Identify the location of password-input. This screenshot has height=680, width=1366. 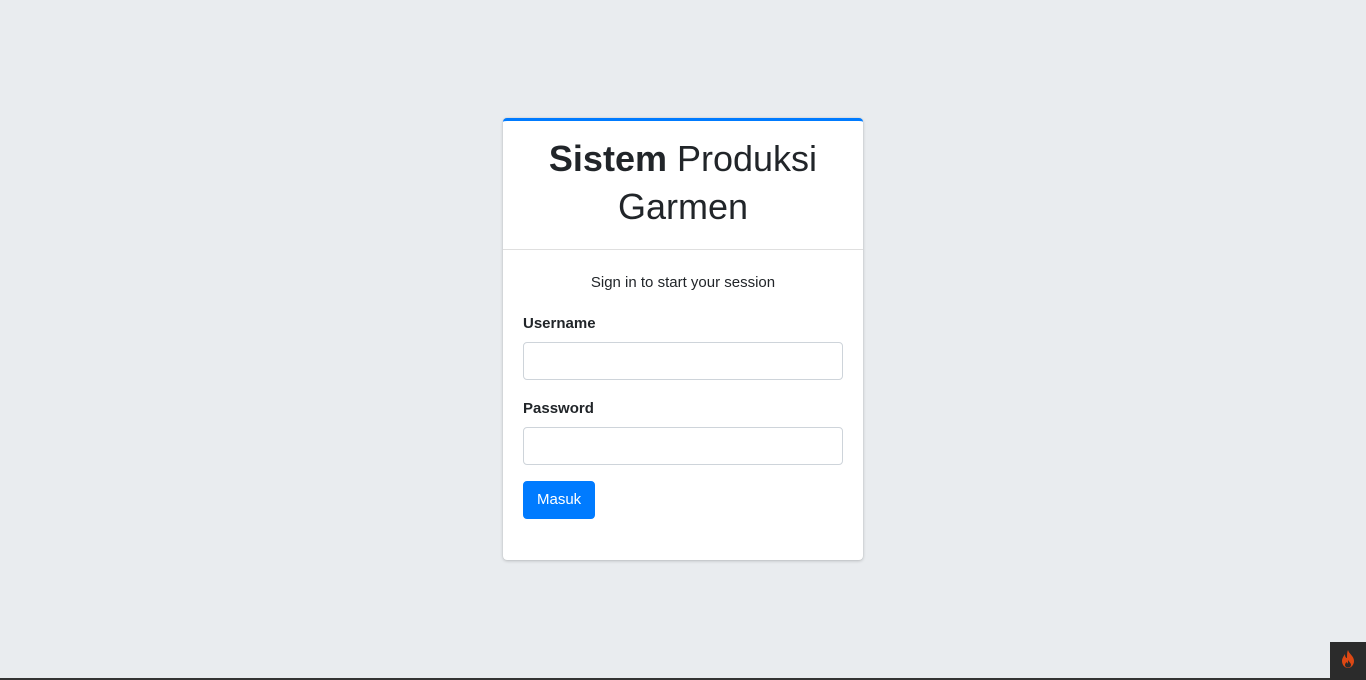
(683, 446).